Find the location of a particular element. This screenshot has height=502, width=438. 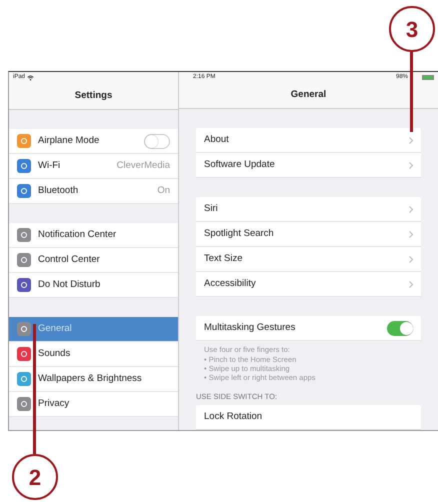

row-label: Text Size is located at coordinates (223, 259).